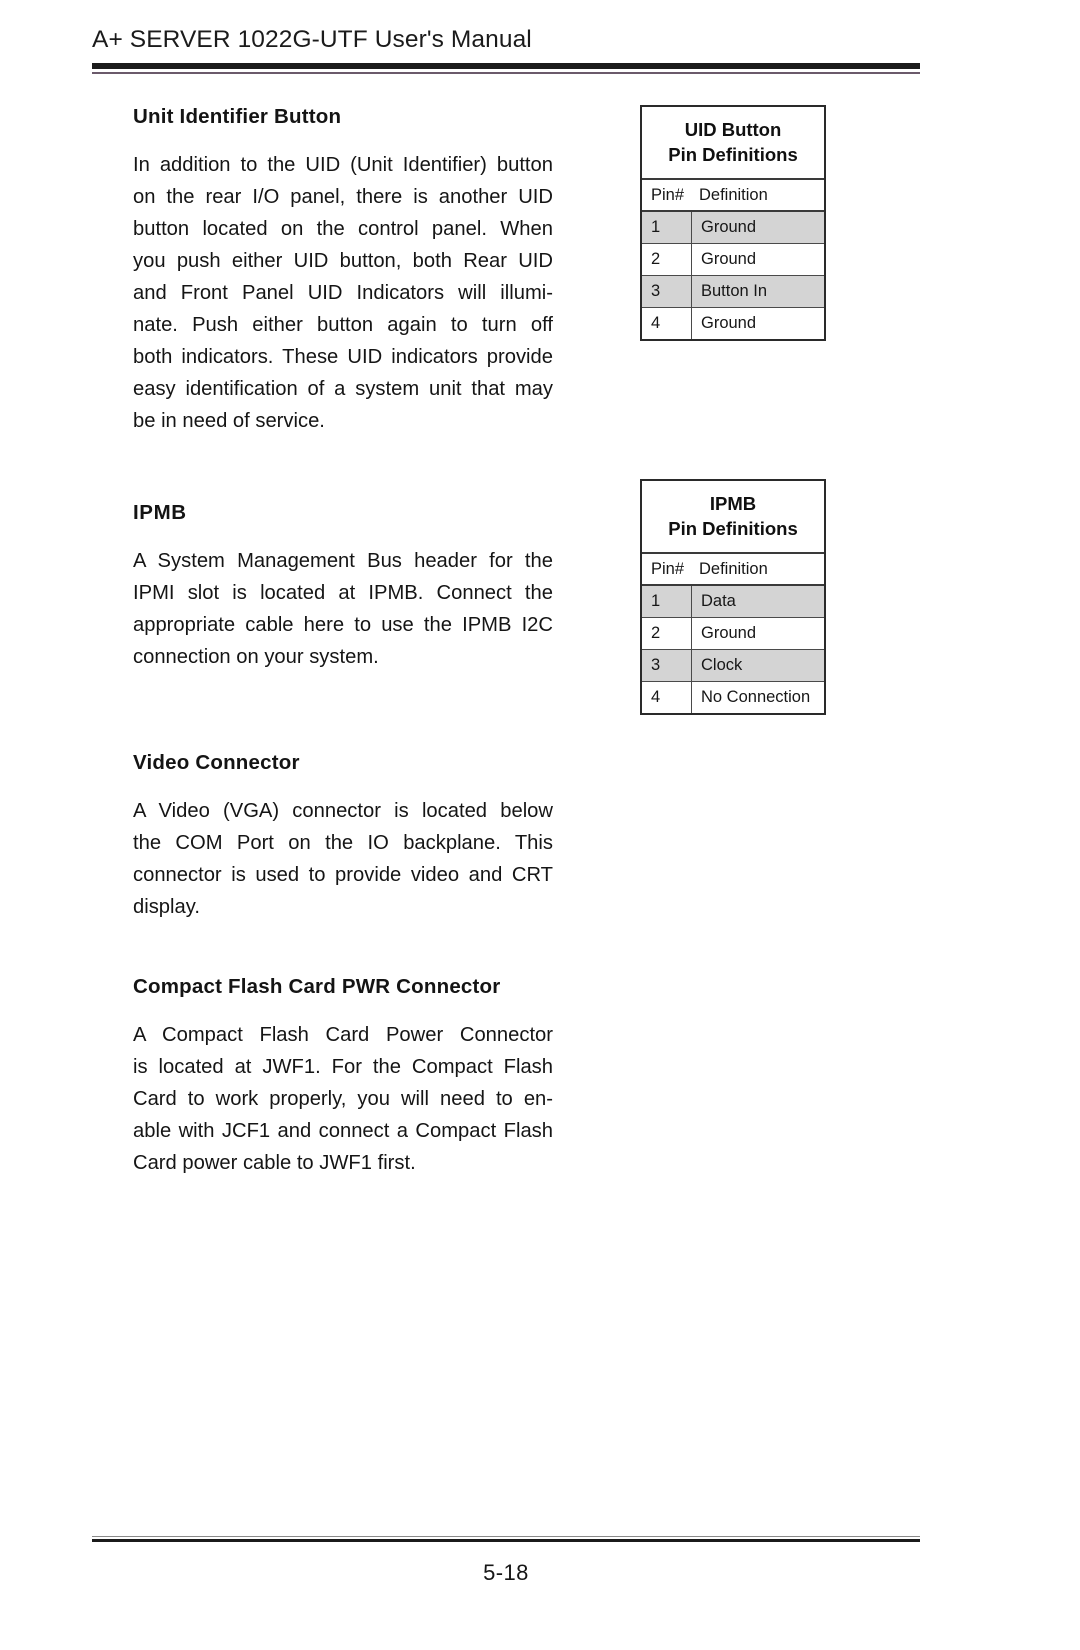  I want to click on text-line: A System Management Bus header for the, so click(343, 561).